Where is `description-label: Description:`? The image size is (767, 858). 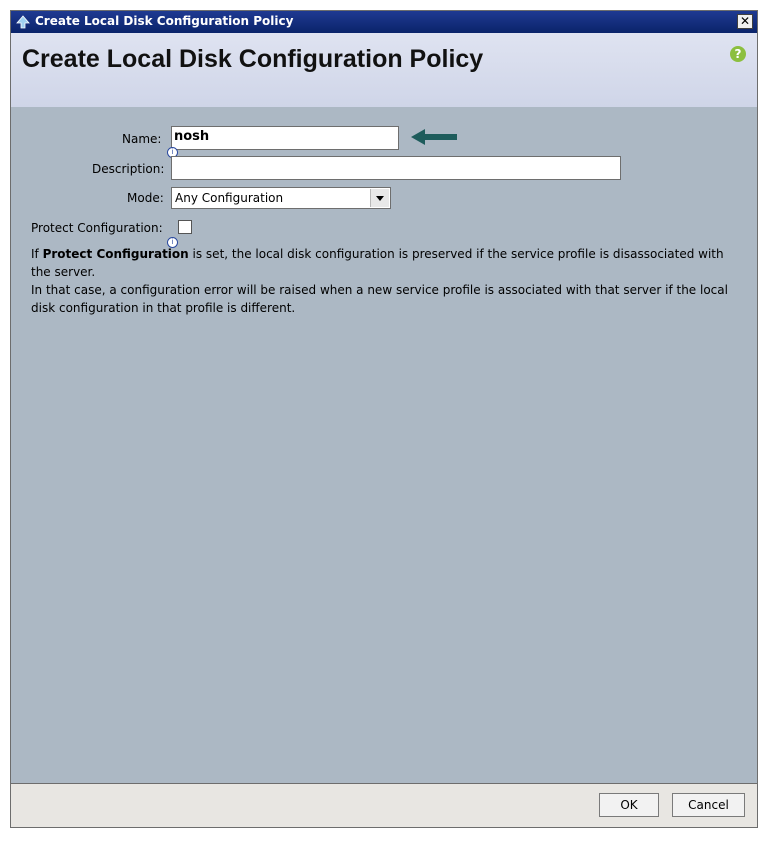
description-label: Description: is located at coordinates (128, 169).